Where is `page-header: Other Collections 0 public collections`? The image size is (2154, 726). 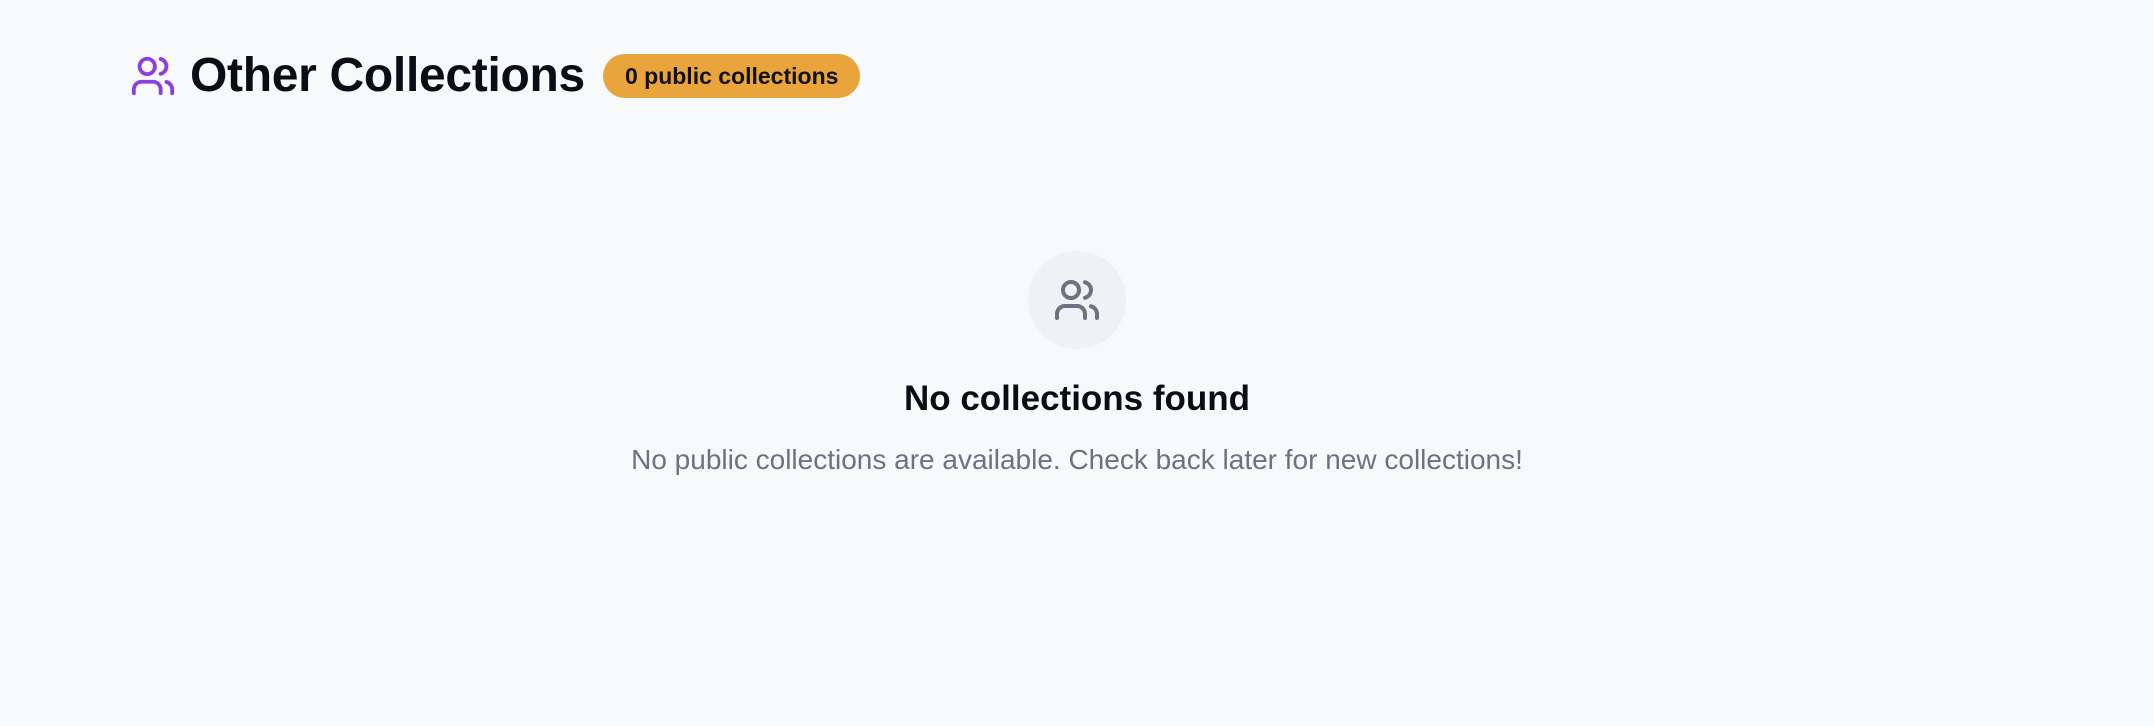
page-header: Other Collections 0 public collections is located at coordinates (495, 75).